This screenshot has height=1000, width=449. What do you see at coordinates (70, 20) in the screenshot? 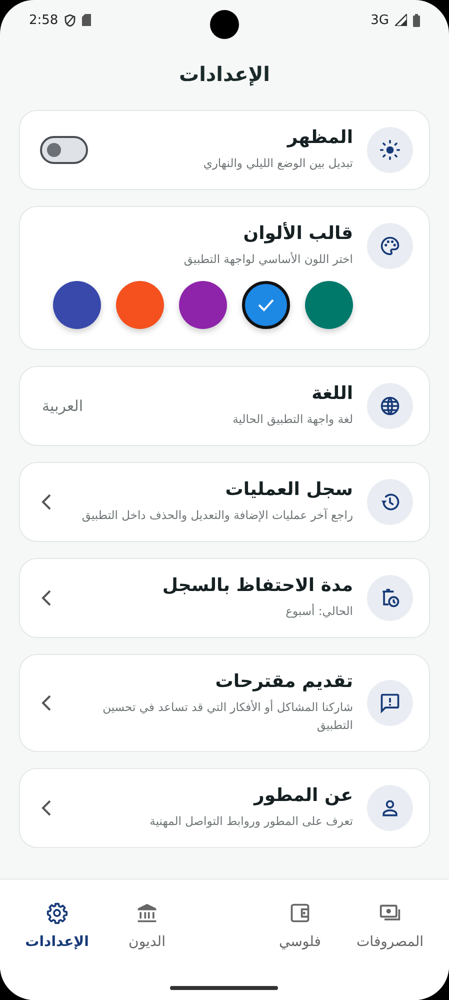
I see `shield-icon` at bounding box center [70, 20].